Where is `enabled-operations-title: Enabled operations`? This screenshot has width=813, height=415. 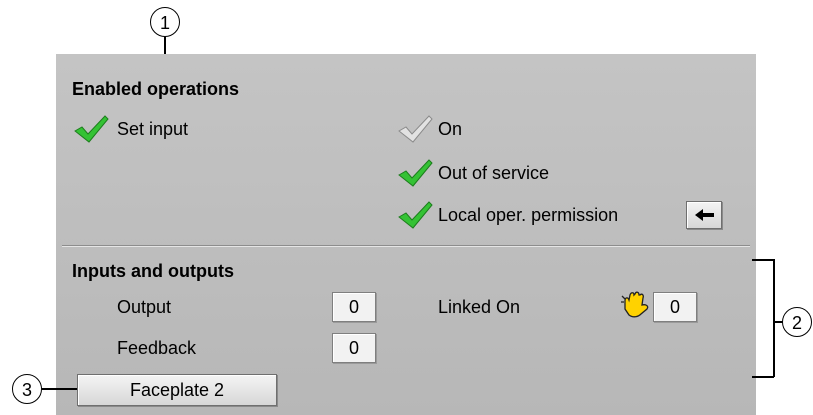 enabled-operations-title: Enabled operations is located at coordinates (156, 89).